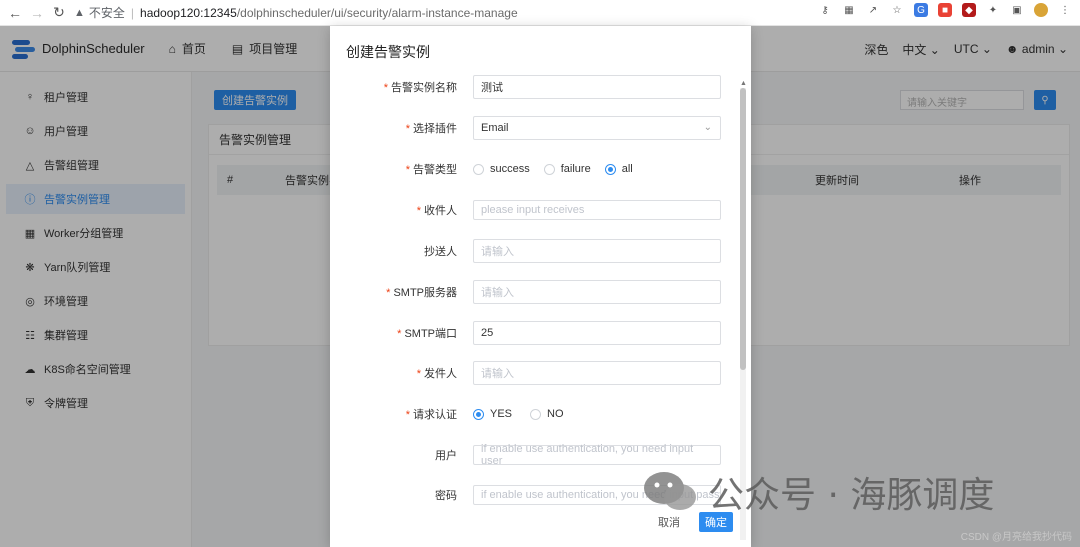 The image size is (1080, 547). What do you see at coordinates (743, 83) in the screenshot?
I see `scroll-up-arrow-icon: ▲` at bounding box center [743, 83].